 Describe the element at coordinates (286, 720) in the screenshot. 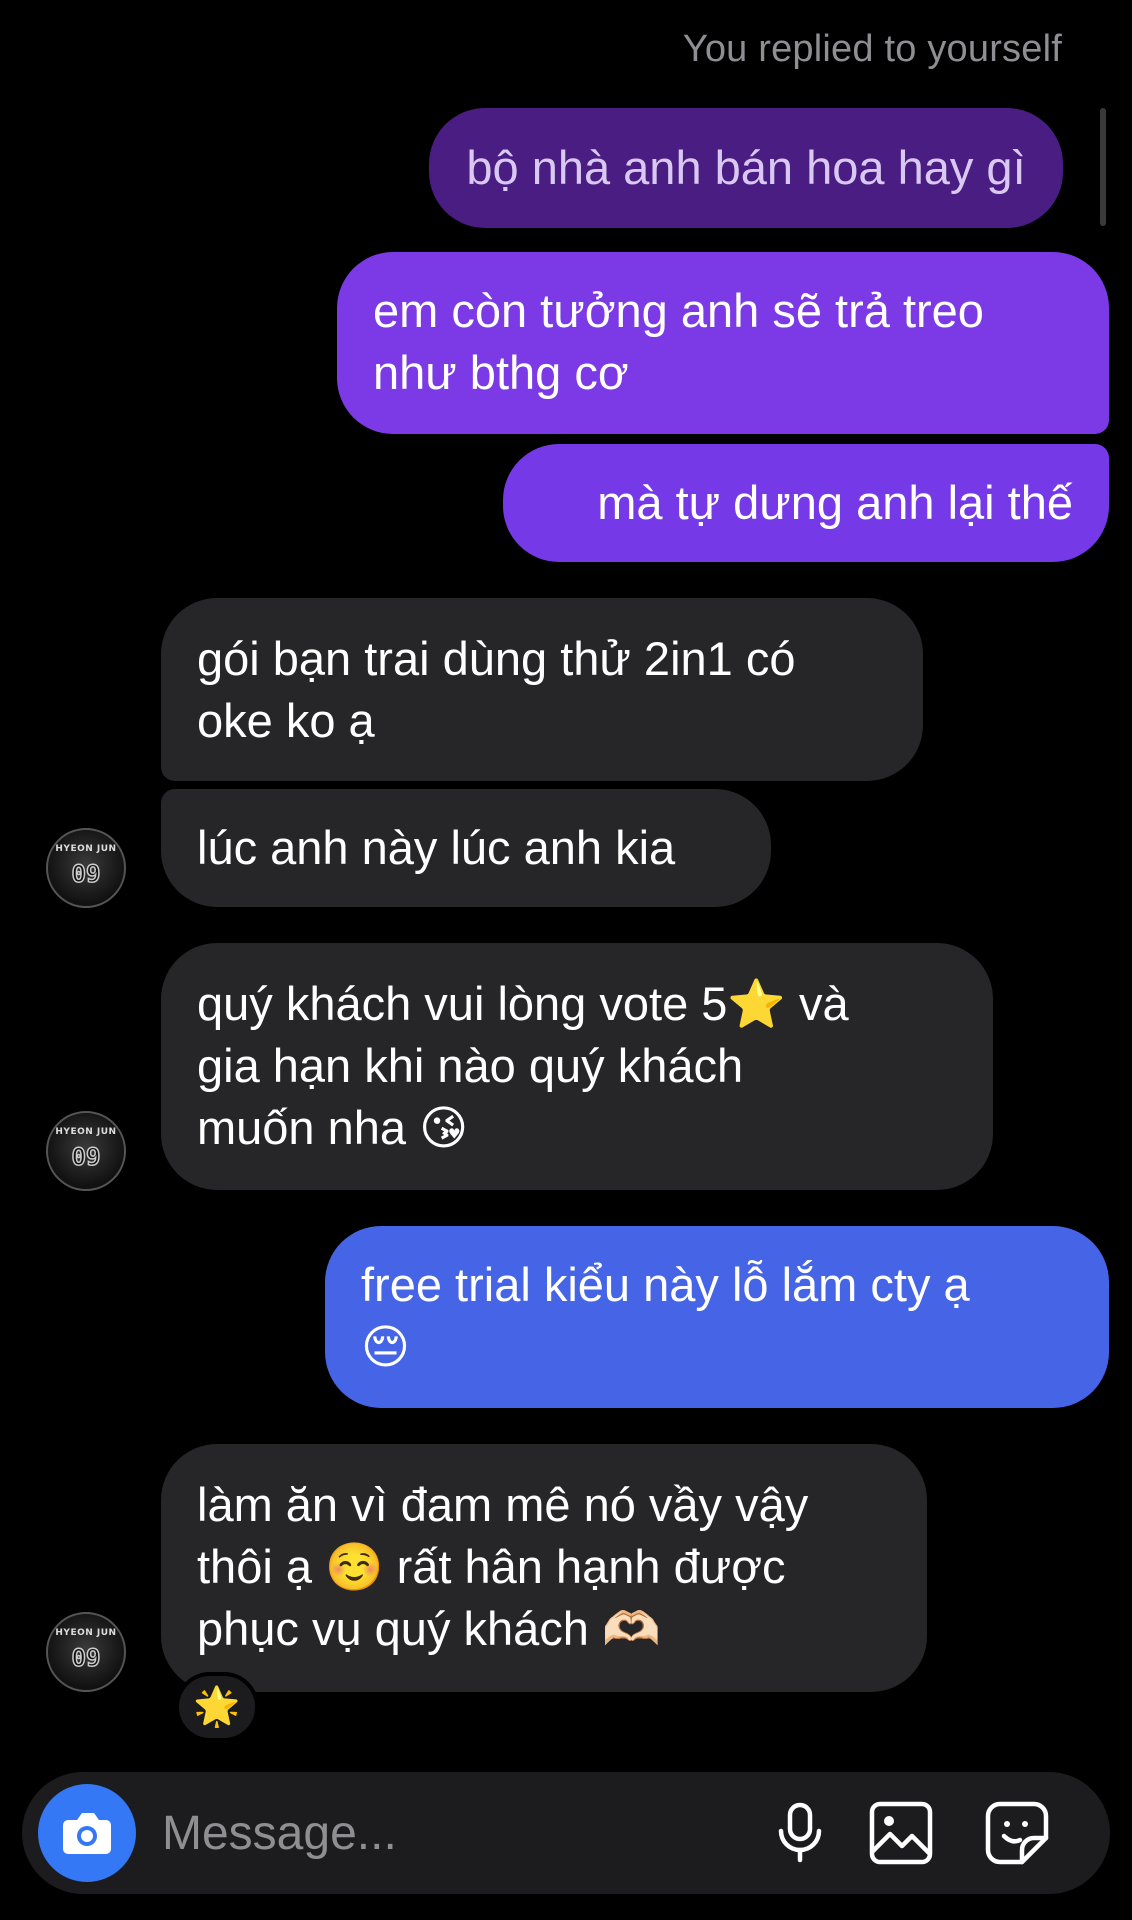

I see `message-line: oke ko ạ` at that location.